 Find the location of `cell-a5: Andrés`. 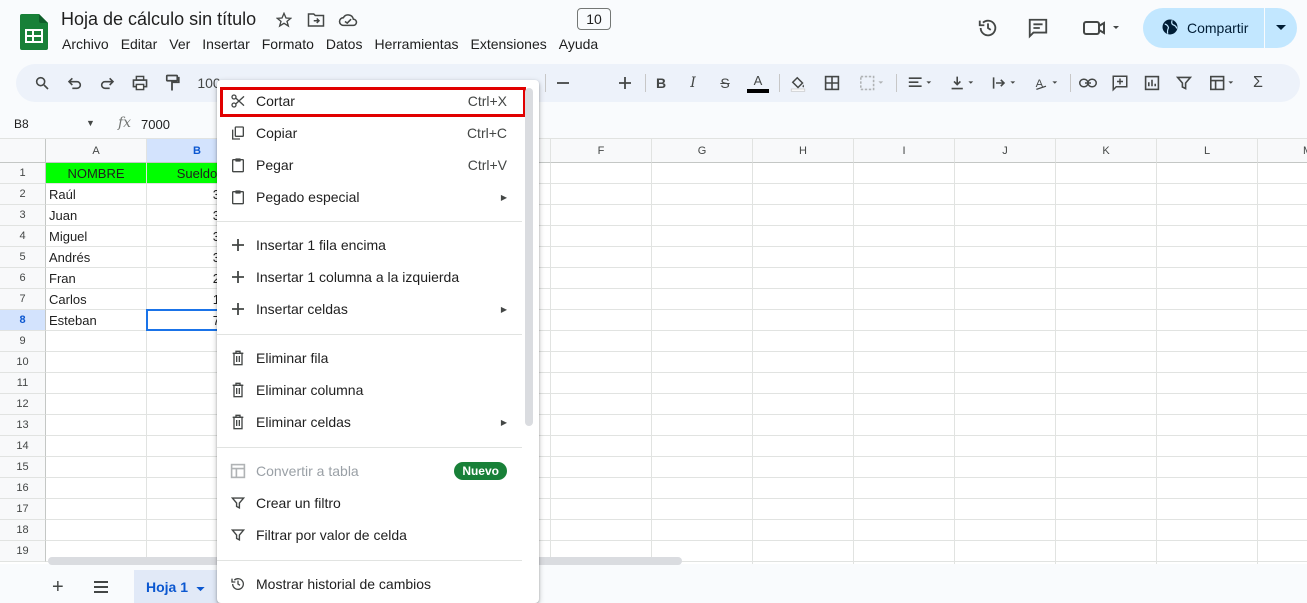

cell-a5: Andrés is located at coordinates (96, 257).